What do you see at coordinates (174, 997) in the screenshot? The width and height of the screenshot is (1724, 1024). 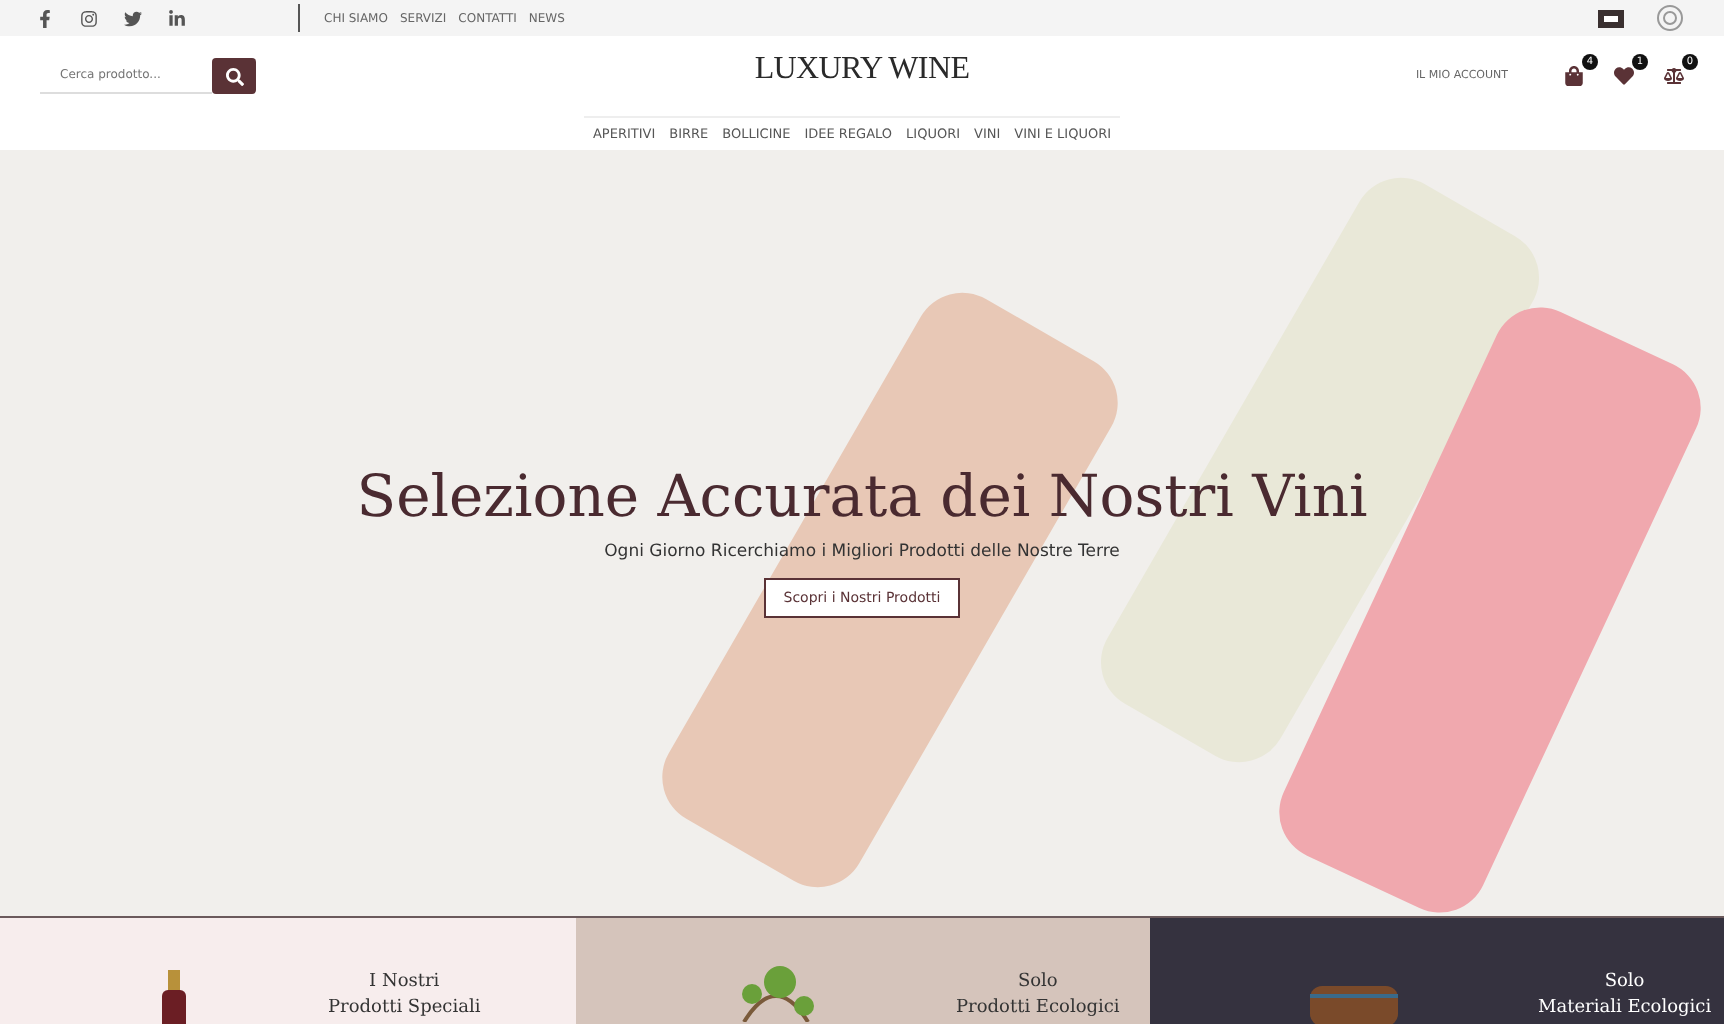 I see `wine-bottle-icon` at bounding box center [174, 997].